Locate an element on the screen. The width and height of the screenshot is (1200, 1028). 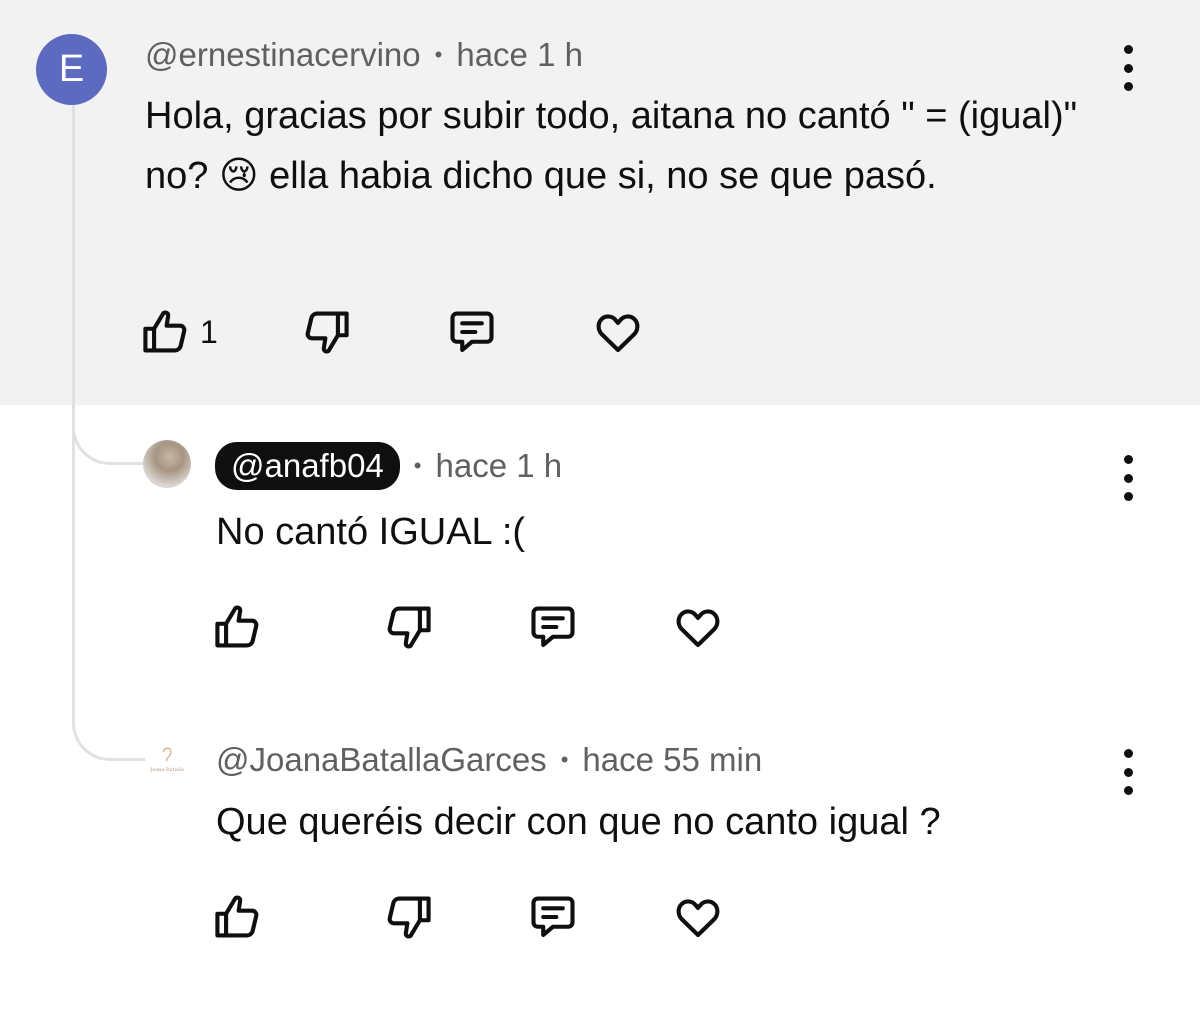
avatar-ernestinacervino: E is located at coordinates (71, 69).